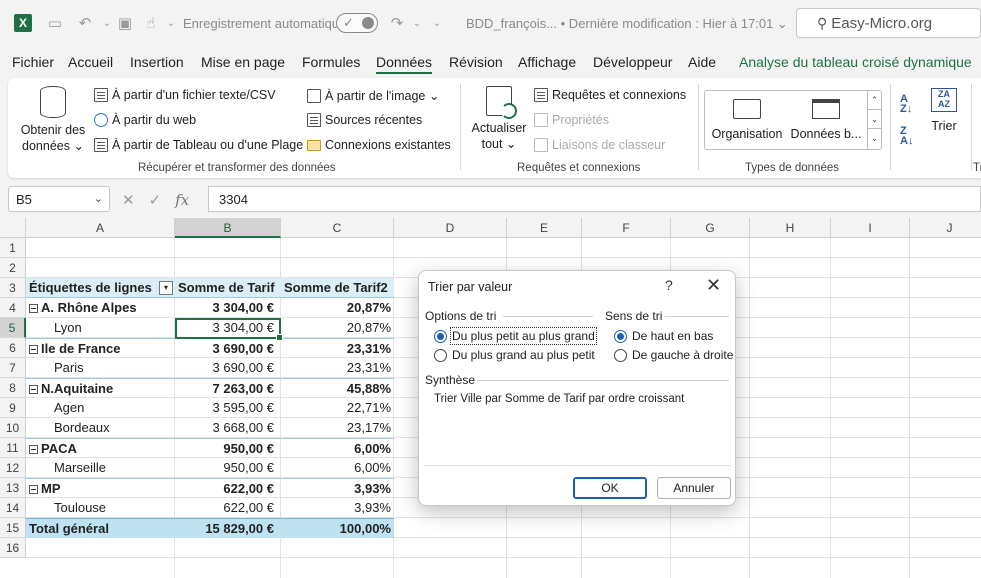  Describe the element at coordinates (417, 23) in the screenshot. I see `redo-dropdown-icon: ⌄` at that location.